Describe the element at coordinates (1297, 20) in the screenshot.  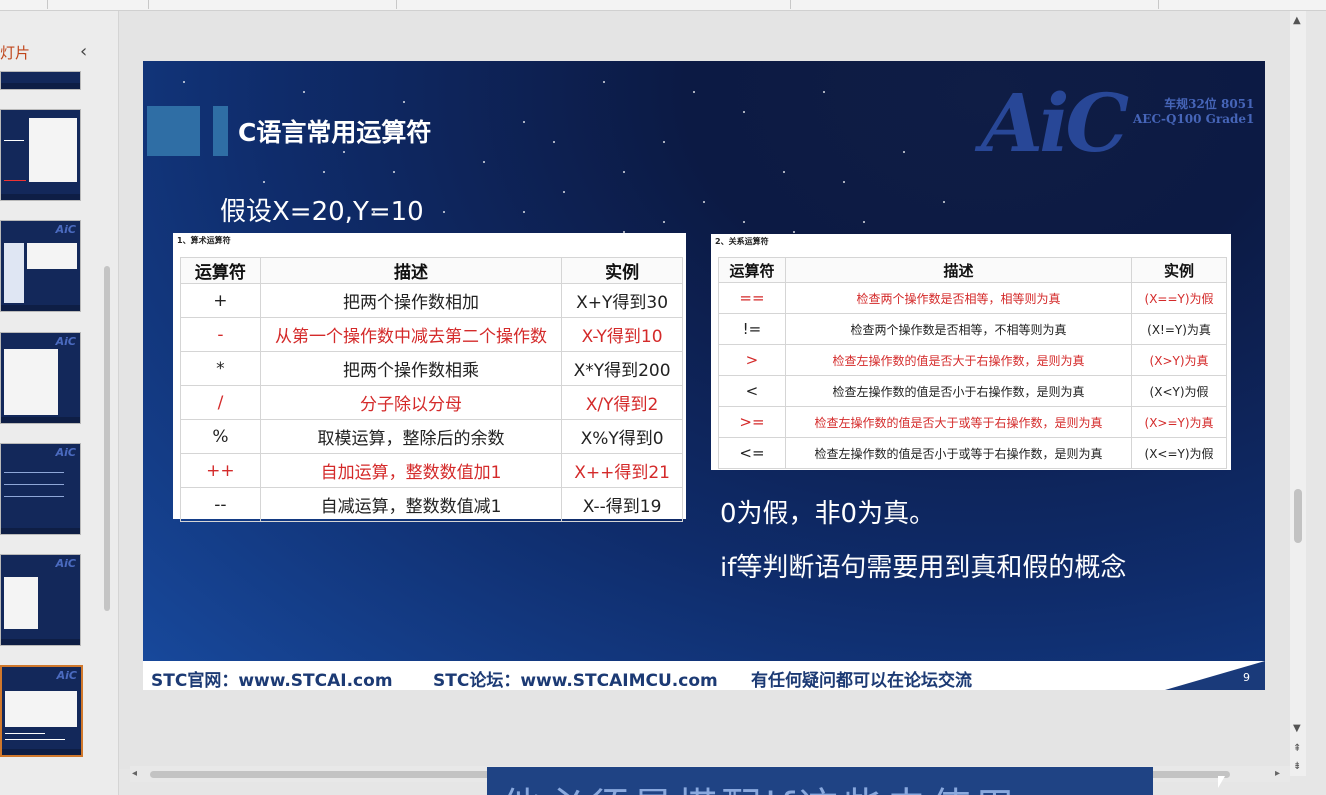
I see `scroll-up-icon: ▲` at that location.